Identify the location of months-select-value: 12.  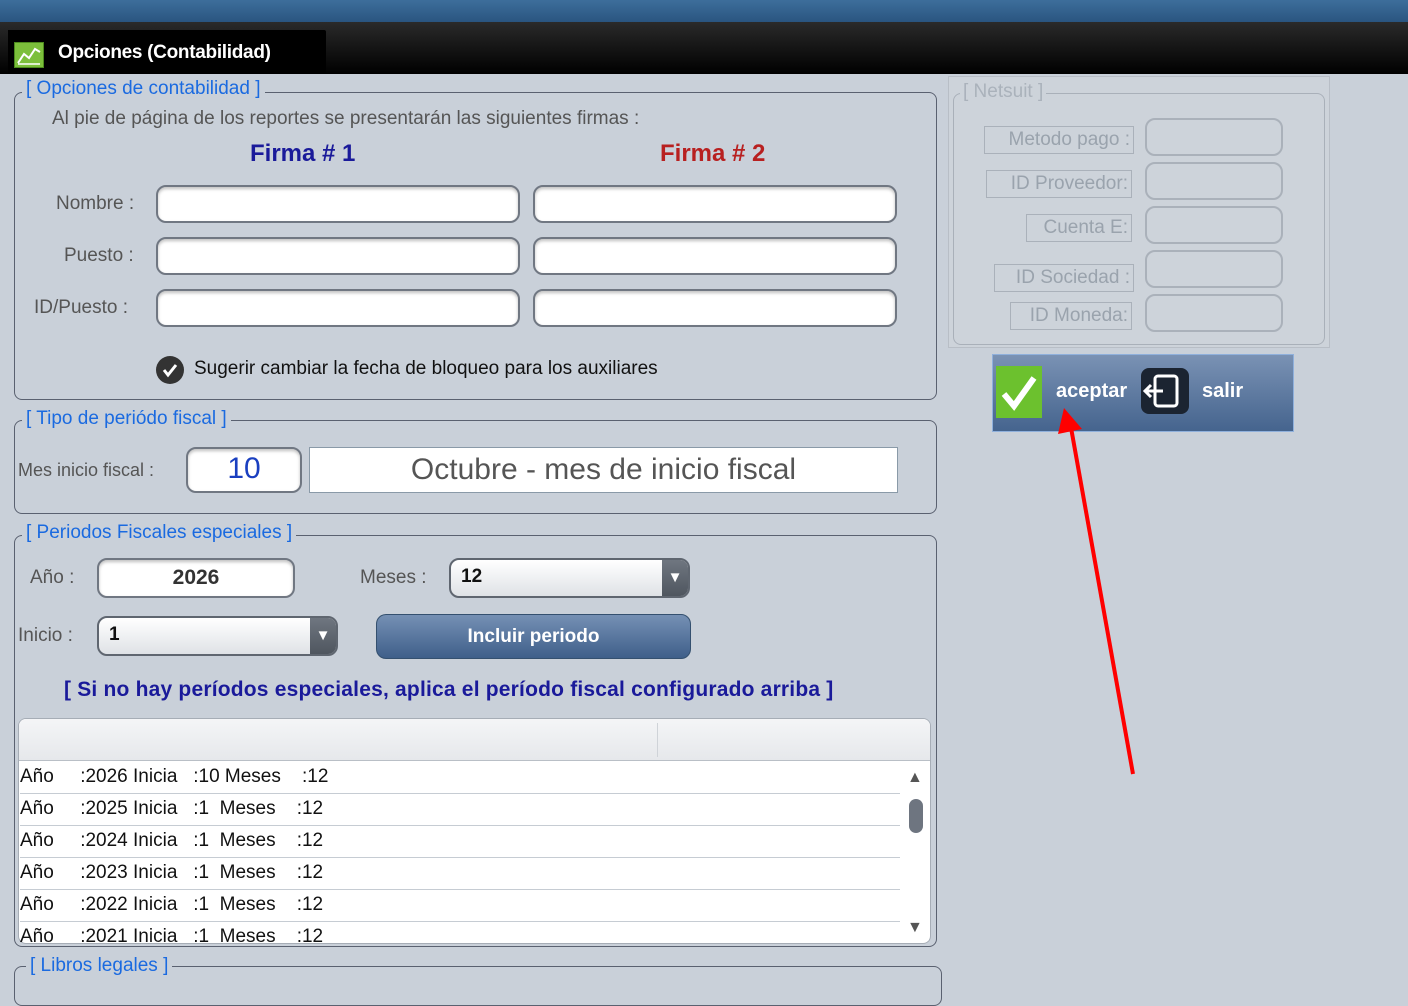
(472, 576).